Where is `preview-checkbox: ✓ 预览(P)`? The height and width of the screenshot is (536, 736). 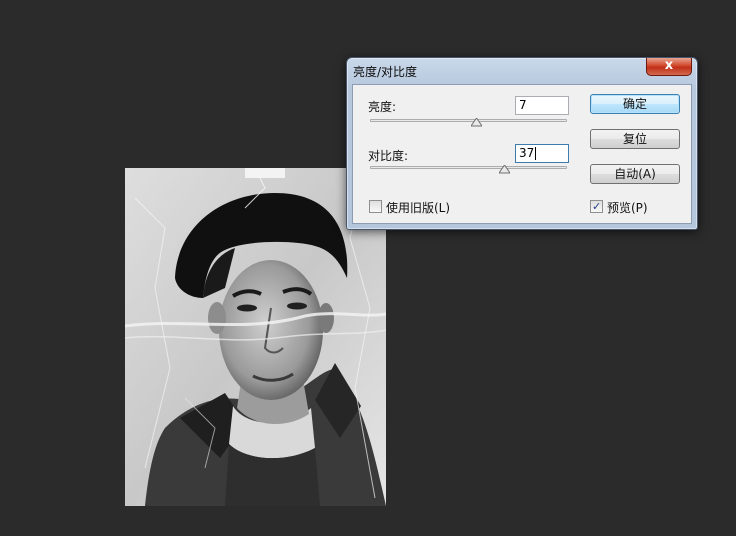 preview-checkbox: ✓ 预览(P) is located at coordinates (635, 207).